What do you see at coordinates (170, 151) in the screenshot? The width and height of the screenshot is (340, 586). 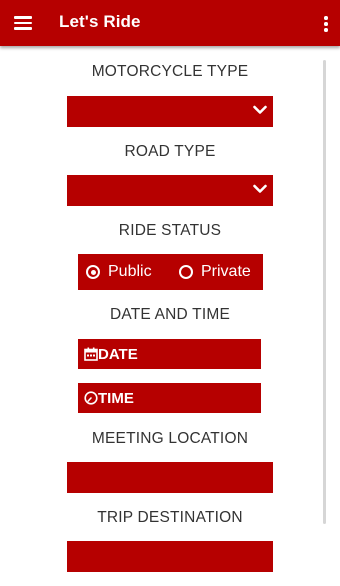 I see `road-type-label: ROAD TYPE` at bounding box center [170, 151].